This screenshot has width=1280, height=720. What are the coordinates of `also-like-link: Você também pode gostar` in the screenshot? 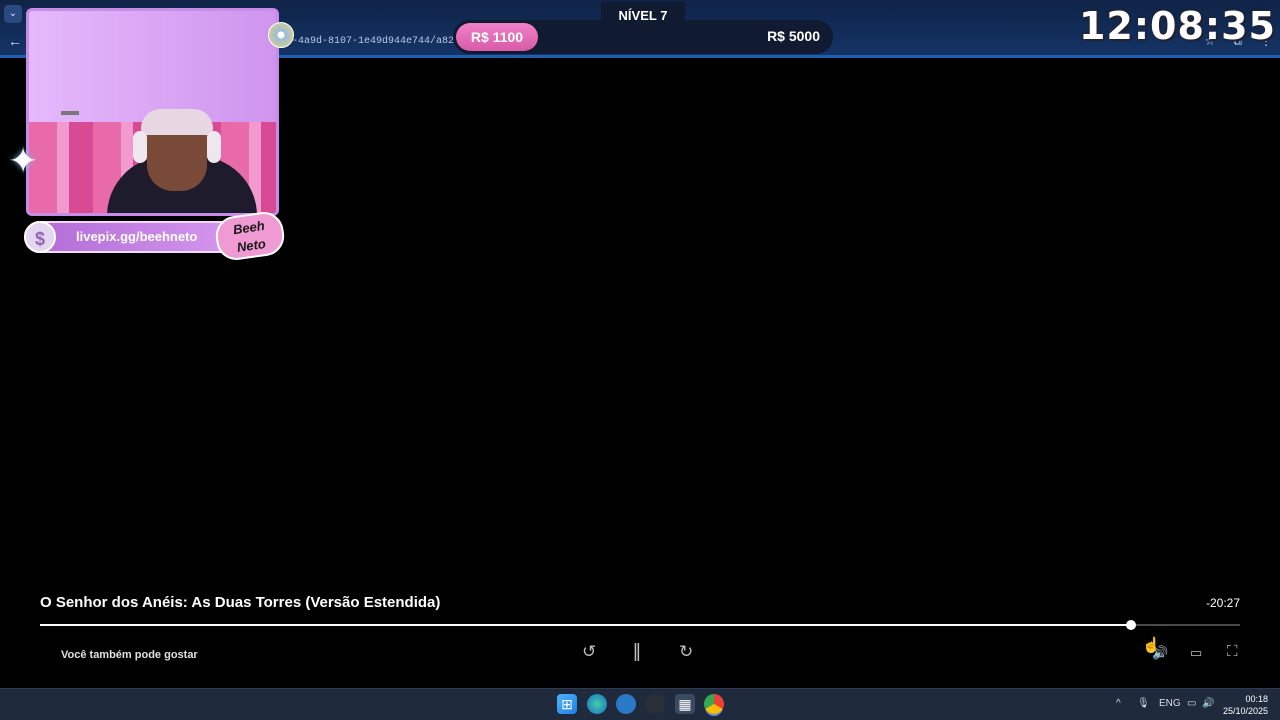 It's located at (129, 655).